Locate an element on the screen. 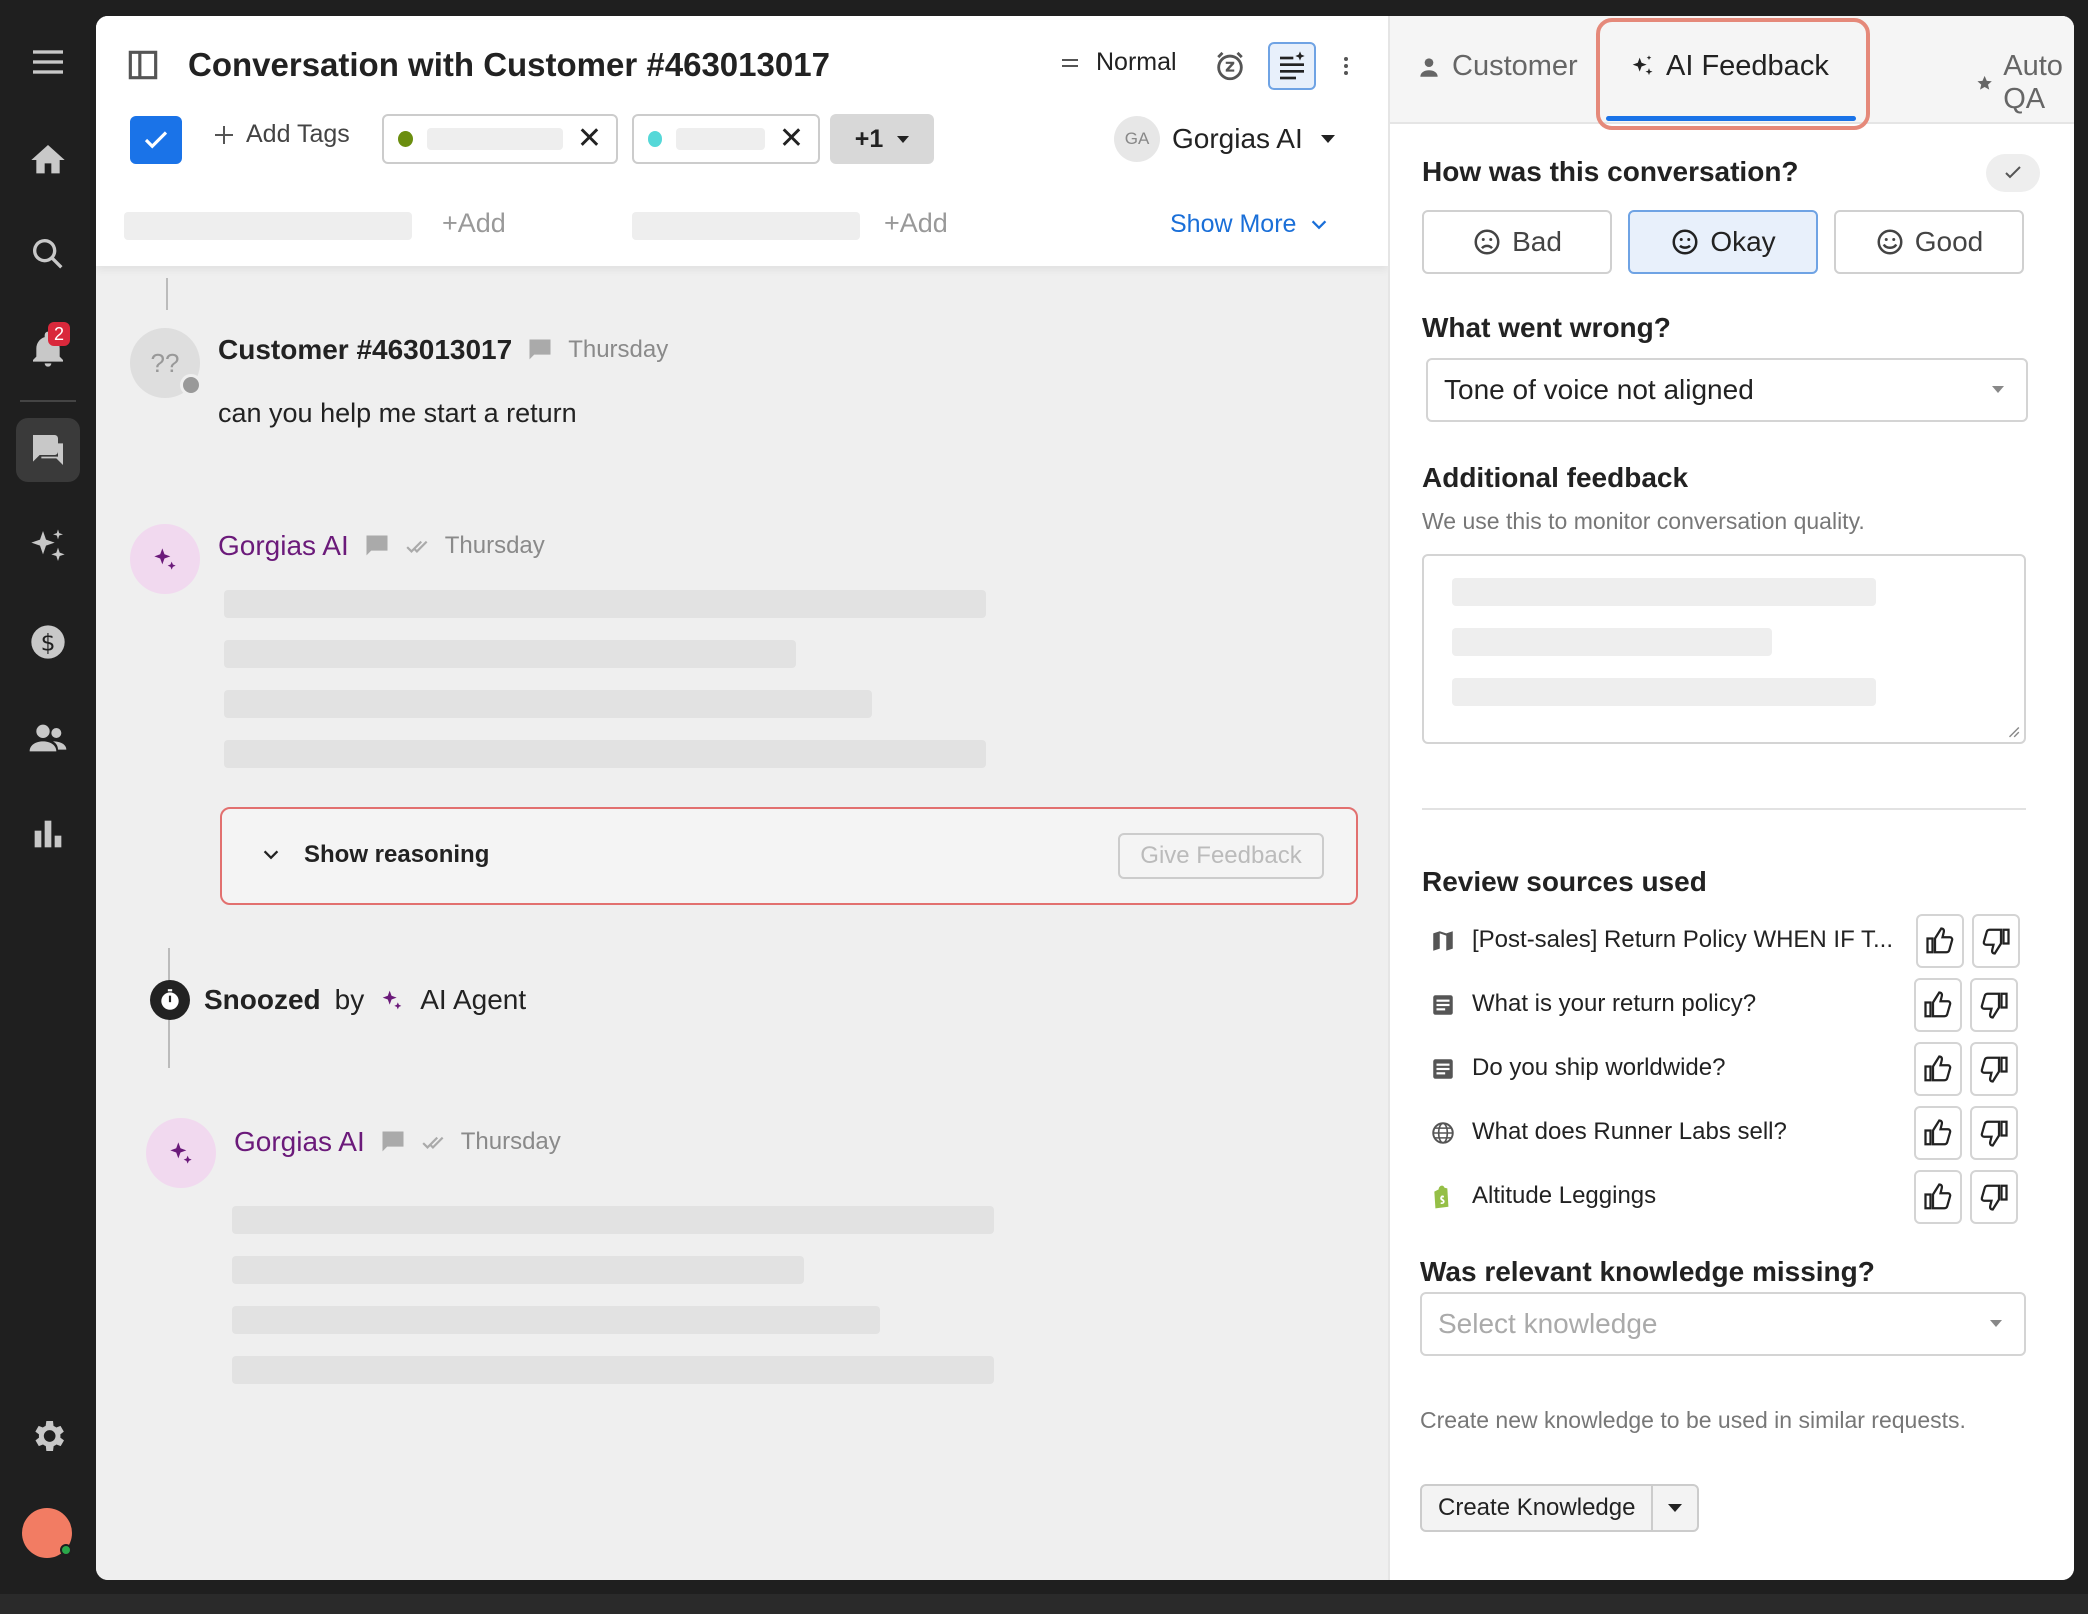 Image resolution: width=2088 pixels, height=1614 pixels. users-icon is located at coordinates (48, 738).